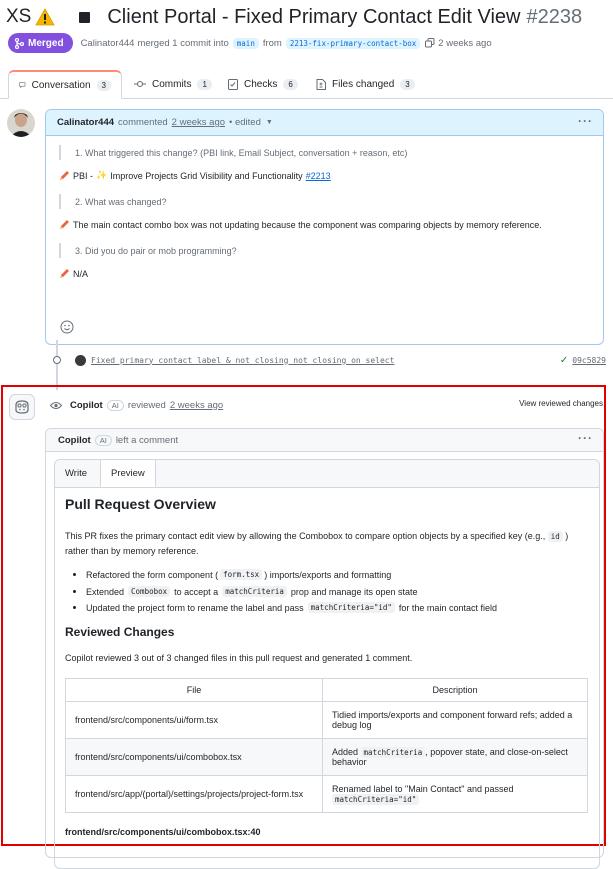 This screenshot has height=869, width=613. I want to click on commit-node-icon, so click(57, 360).